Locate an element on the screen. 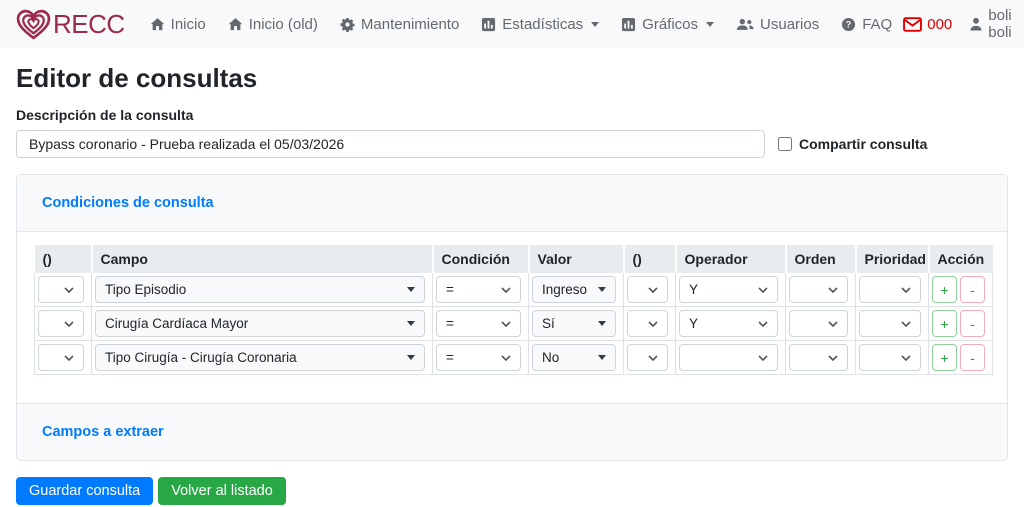 The width and height of the screenshot is (1024, 507). nav-item-estadisticas: Estadísticas is located at coordinates (540, 24).